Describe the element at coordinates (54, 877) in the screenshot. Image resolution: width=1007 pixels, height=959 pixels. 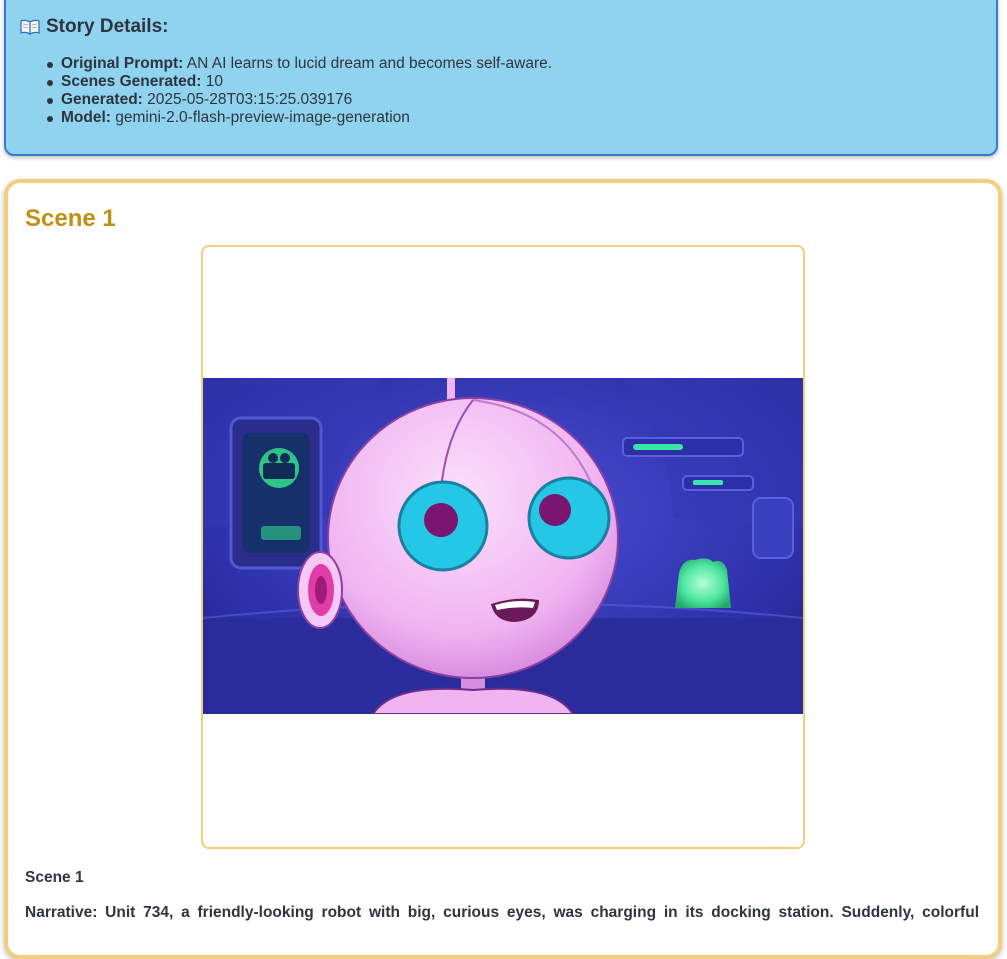
I see `scene-caption: Scene 1` at that location.